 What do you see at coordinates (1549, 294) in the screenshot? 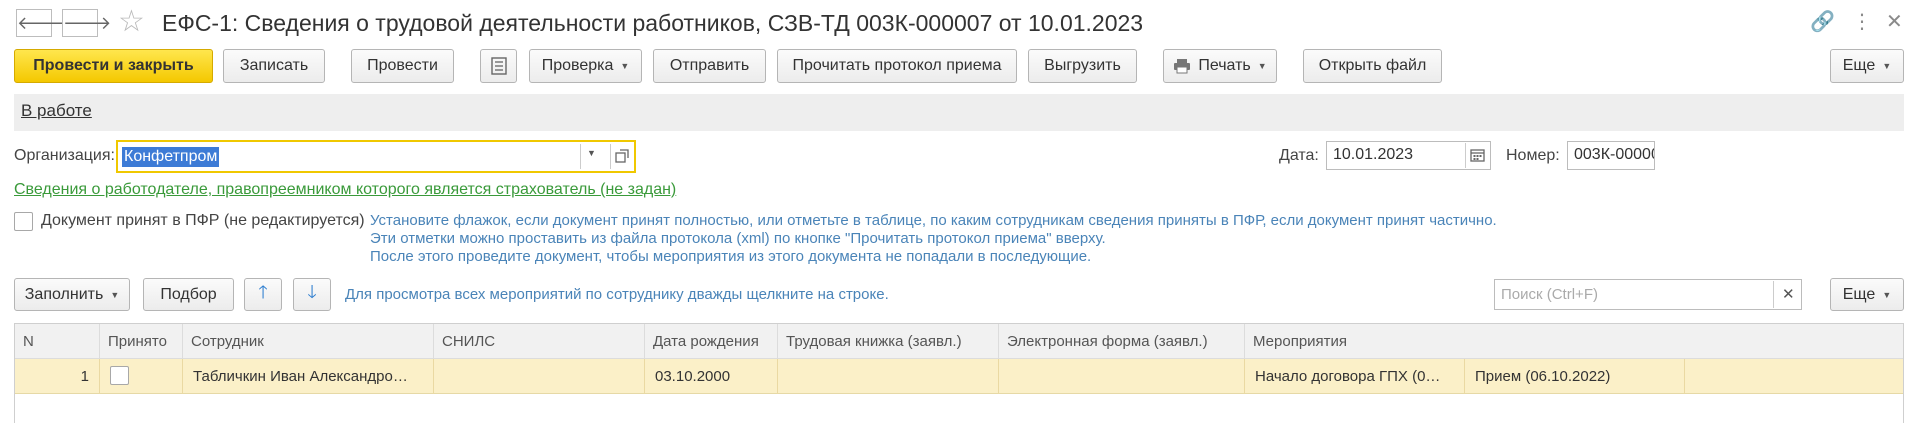
I see `search-placeholder: Поиск (Ctrl+F)` at bounding box center [1549, 294].